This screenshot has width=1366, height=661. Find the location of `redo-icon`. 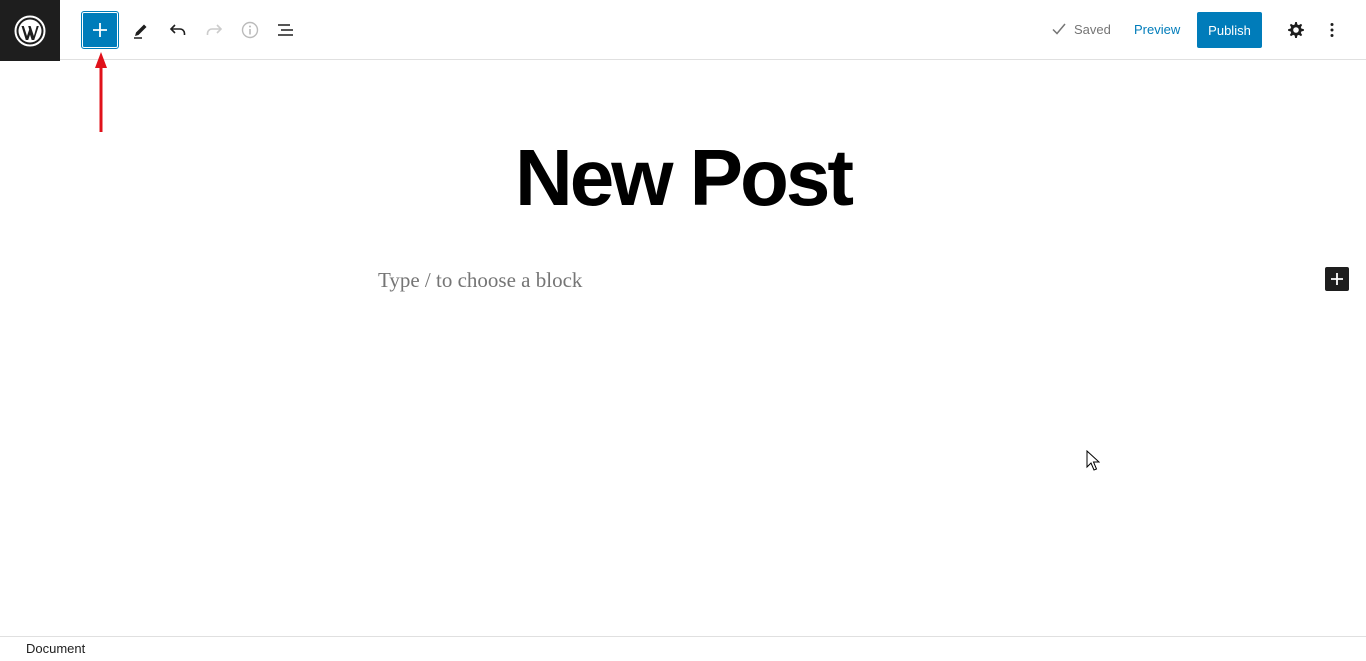

redo-icon is located at coordinates (214, 29).